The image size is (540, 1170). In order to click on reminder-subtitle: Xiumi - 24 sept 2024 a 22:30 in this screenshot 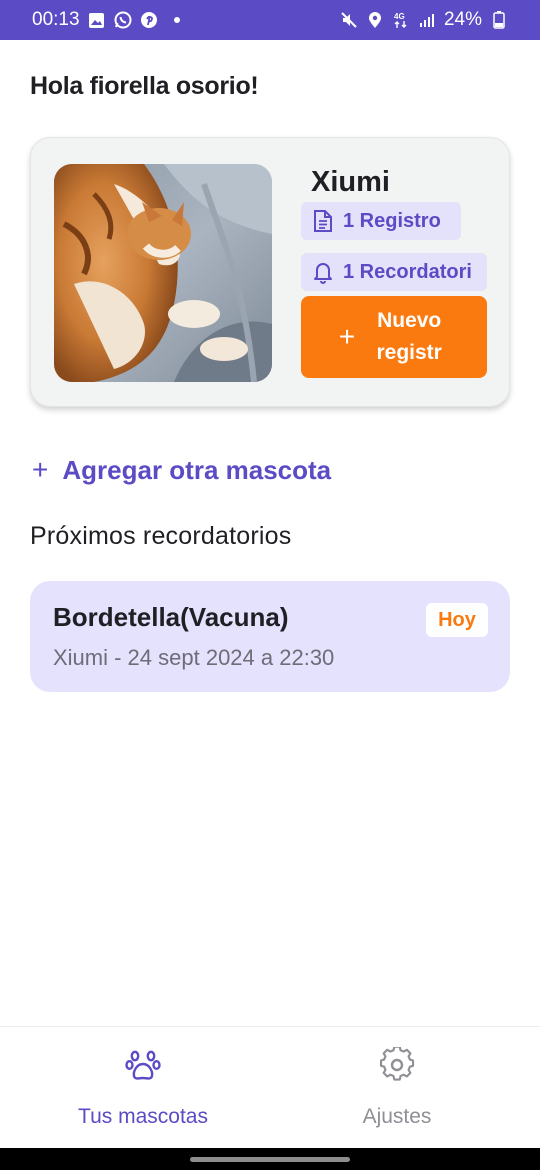, I will do `click(194, 657)`.